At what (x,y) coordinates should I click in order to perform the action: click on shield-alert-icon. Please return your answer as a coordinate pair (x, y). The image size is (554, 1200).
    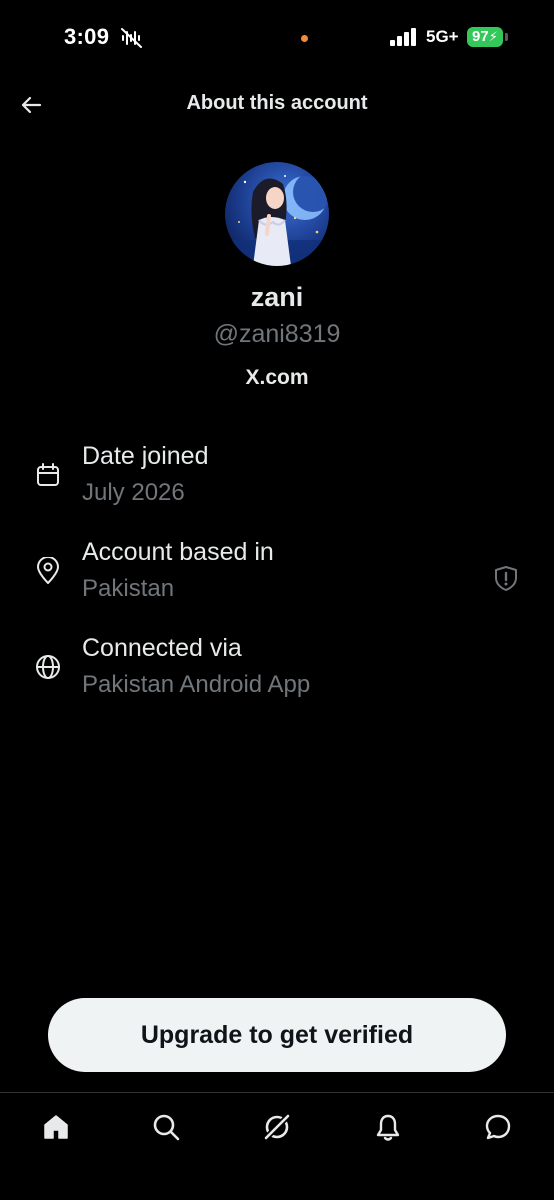
    Looking at the image, I should click on (506, 578).